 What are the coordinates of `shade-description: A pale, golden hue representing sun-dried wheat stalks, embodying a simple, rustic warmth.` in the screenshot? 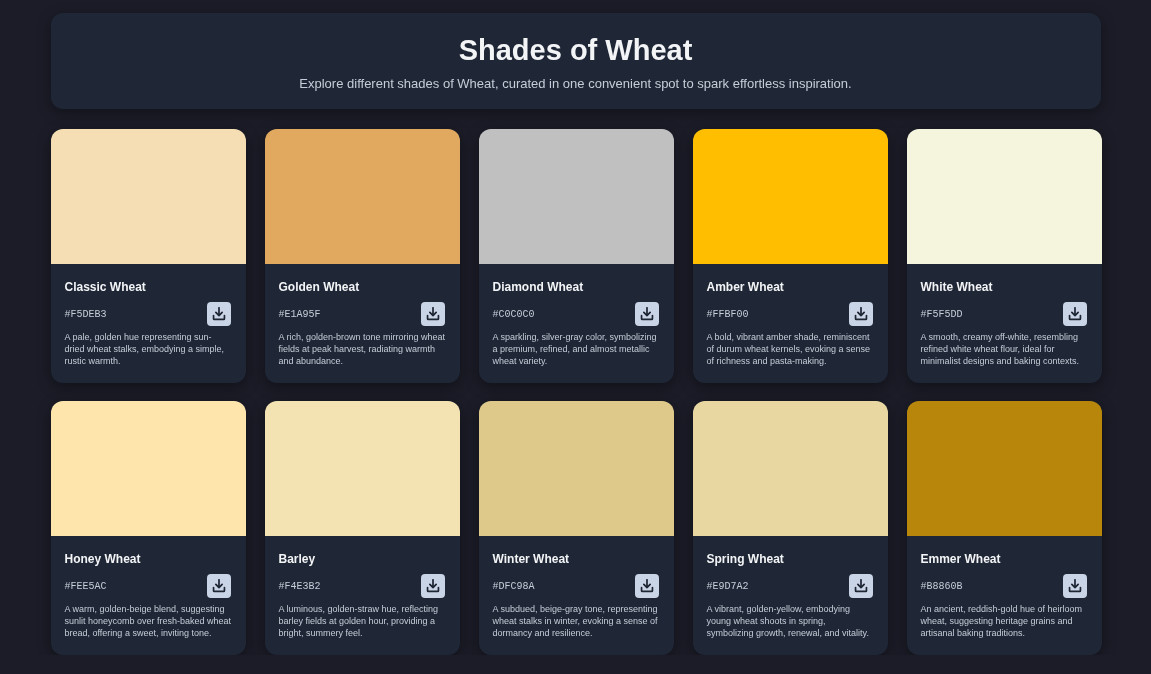 It's located at (145, 349).